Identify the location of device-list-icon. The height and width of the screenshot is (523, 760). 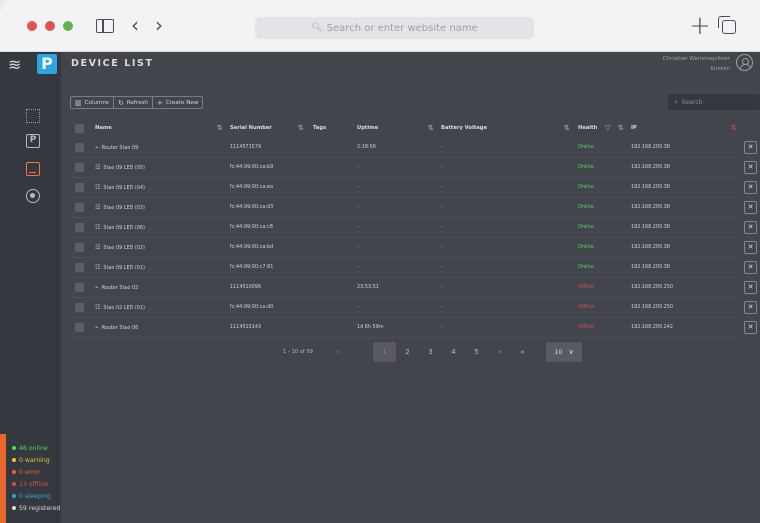
(33, 169).